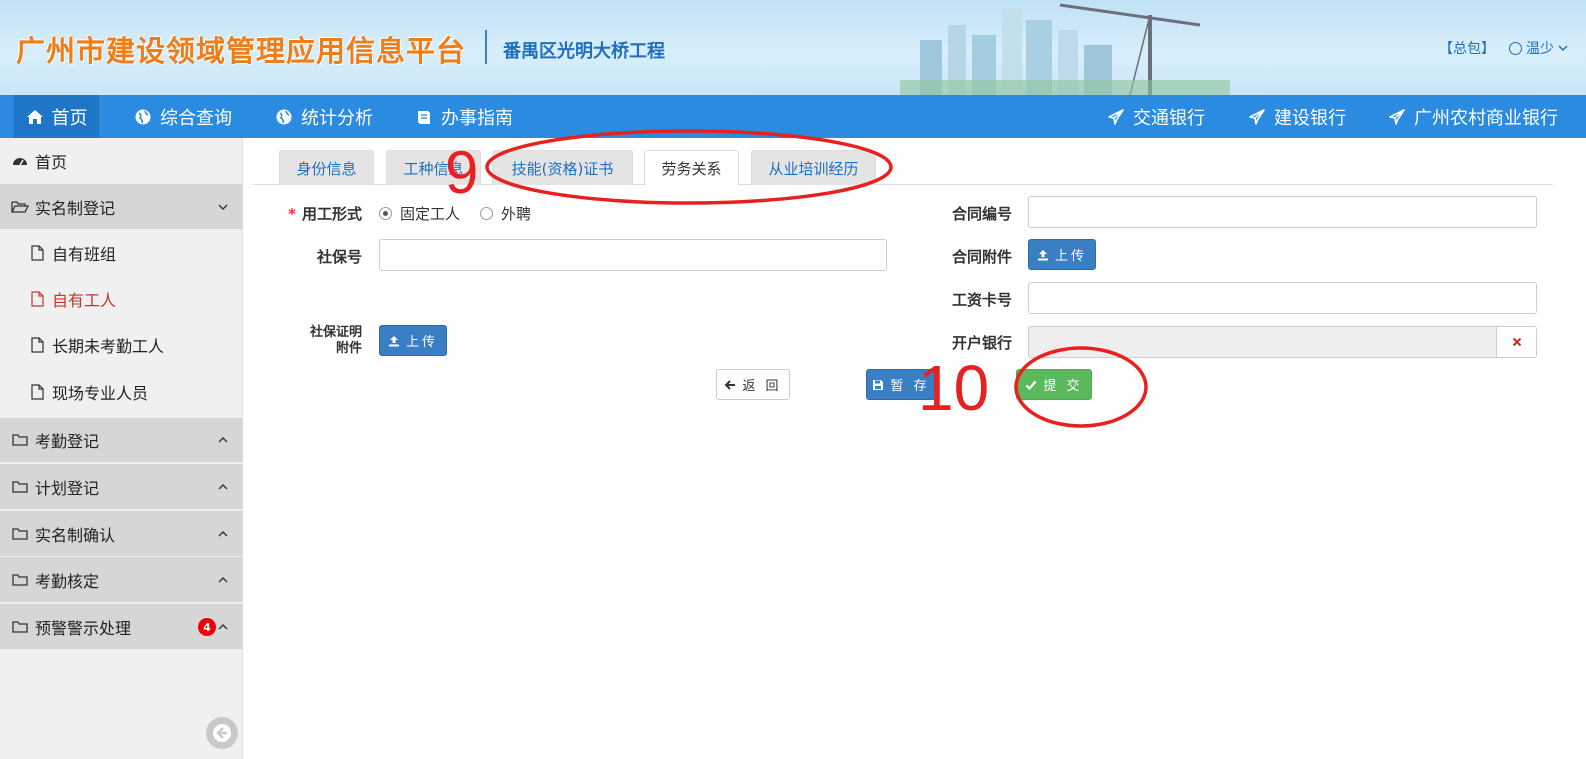  What do you see at coordinates (1062, 254) in the screenshot?
I see `contract-upload-button: 上传` at bounding box center [1062, 254].